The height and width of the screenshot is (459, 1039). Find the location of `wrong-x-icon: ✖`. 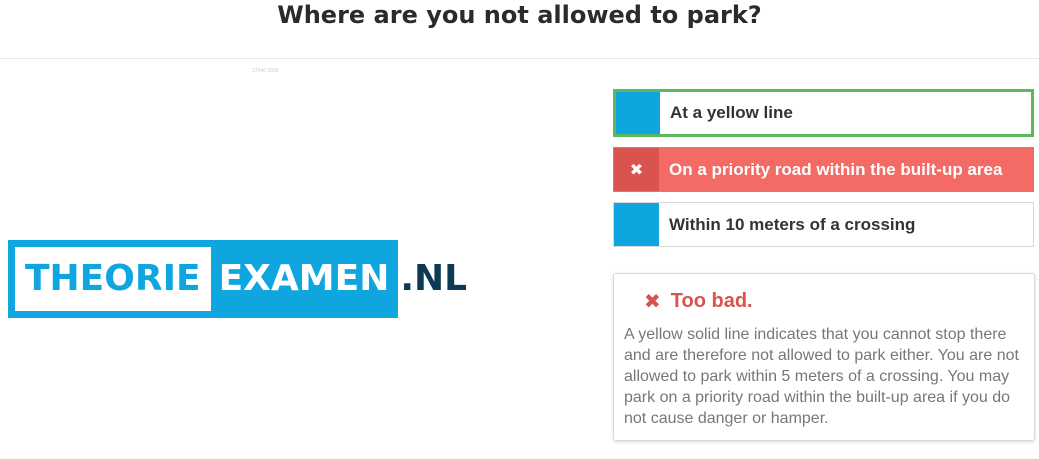

wrong-x-icon: ✖ is located at coordinates (636, 169).